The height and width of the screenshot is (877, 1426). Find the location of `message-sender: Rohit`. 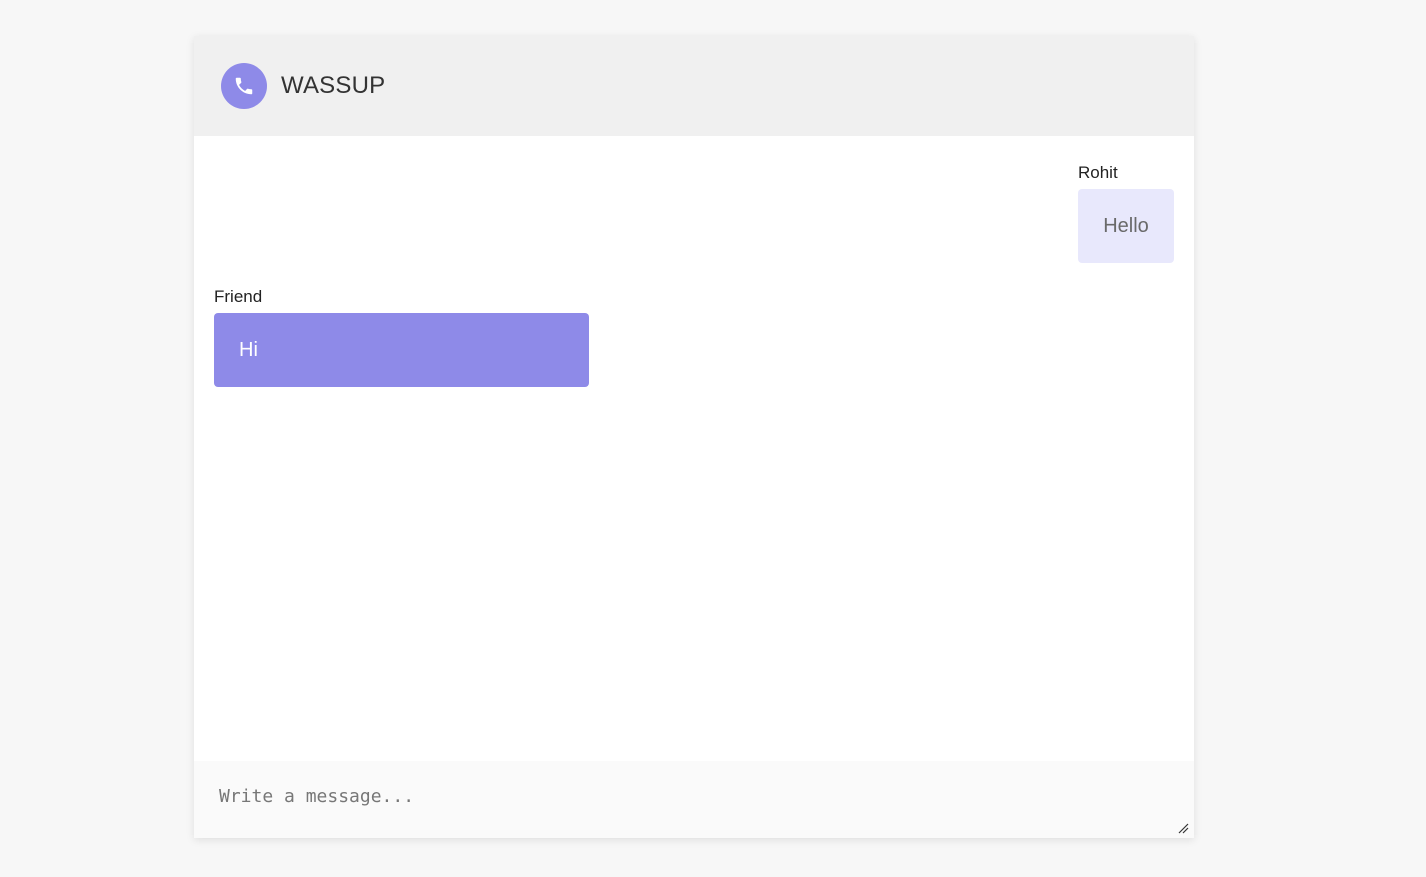

message-sender: Rohit is located at coordinates (1098, 172).